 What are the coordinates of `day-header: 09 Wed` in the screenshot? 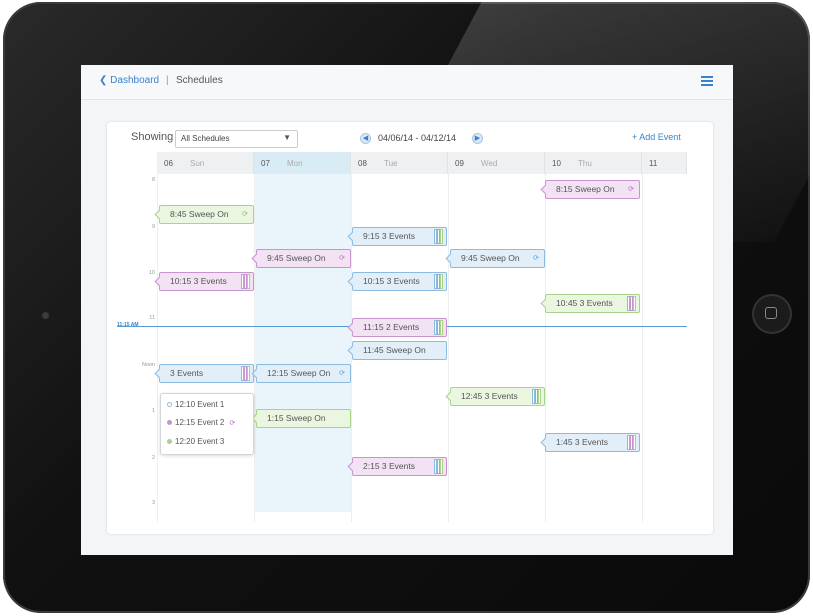 It's located at (496, 163).